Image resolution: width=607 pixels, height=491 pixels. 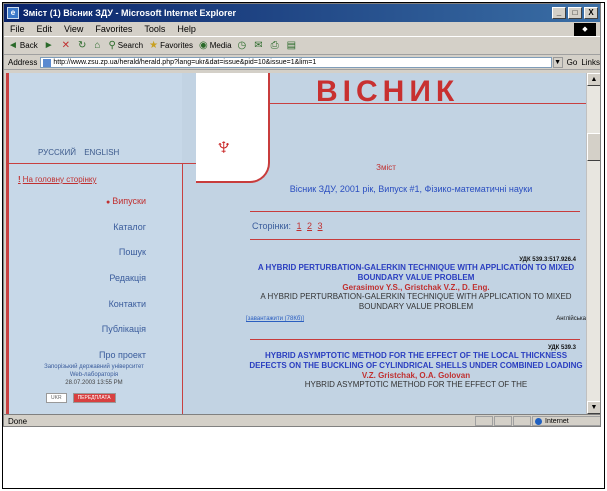 What do you see at coordinates (182, 288) in the screenshot?
I see `sidebar-divider` at bounding box center [182, 288].